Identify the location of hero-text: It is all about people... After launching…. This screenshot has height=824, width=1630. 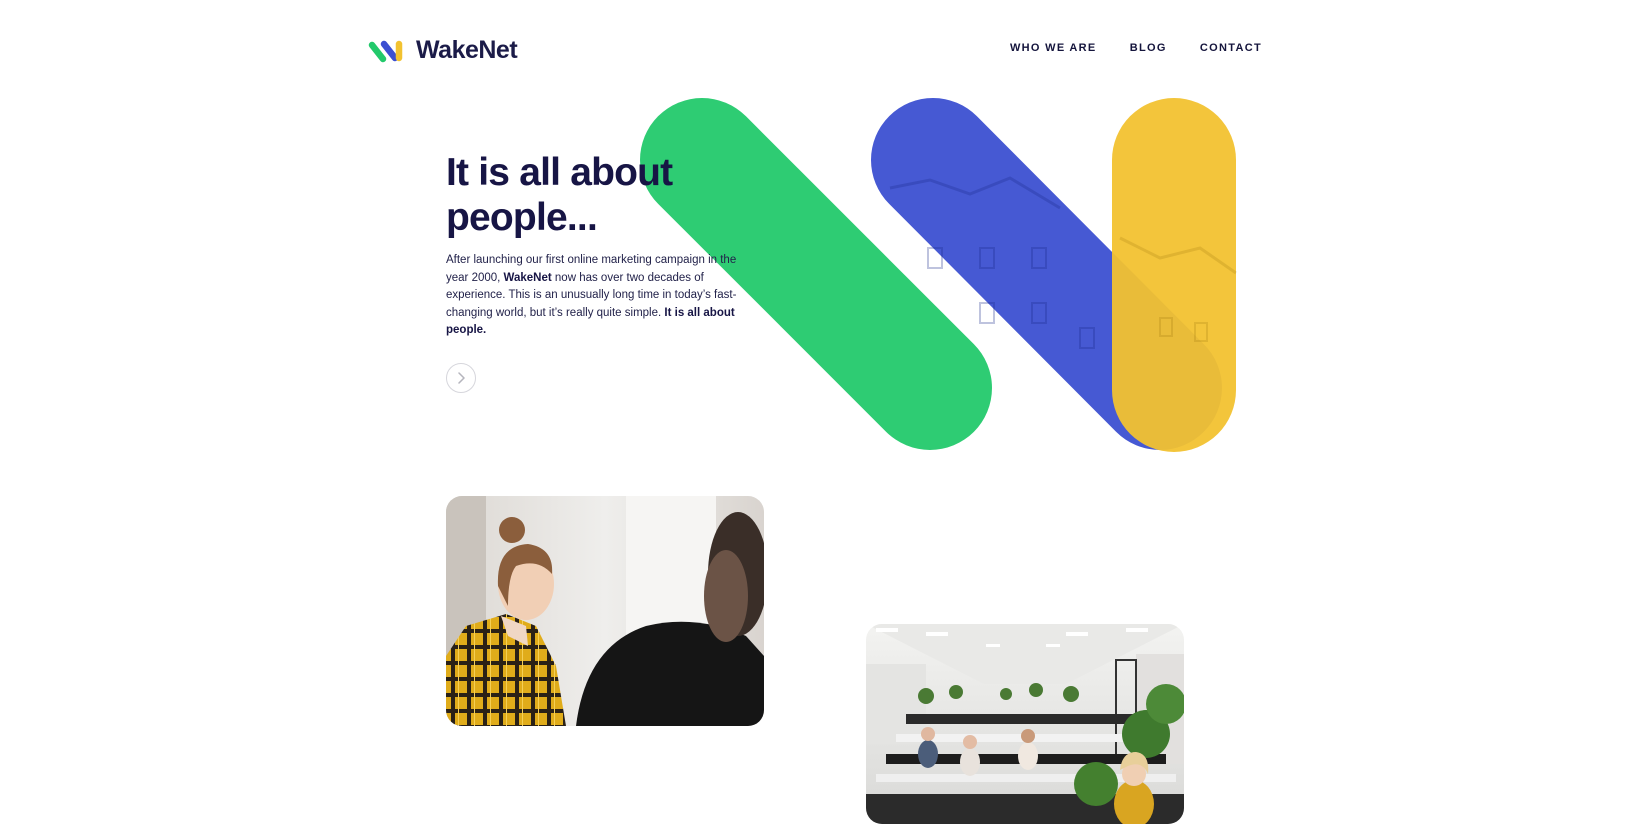
(596, 245).